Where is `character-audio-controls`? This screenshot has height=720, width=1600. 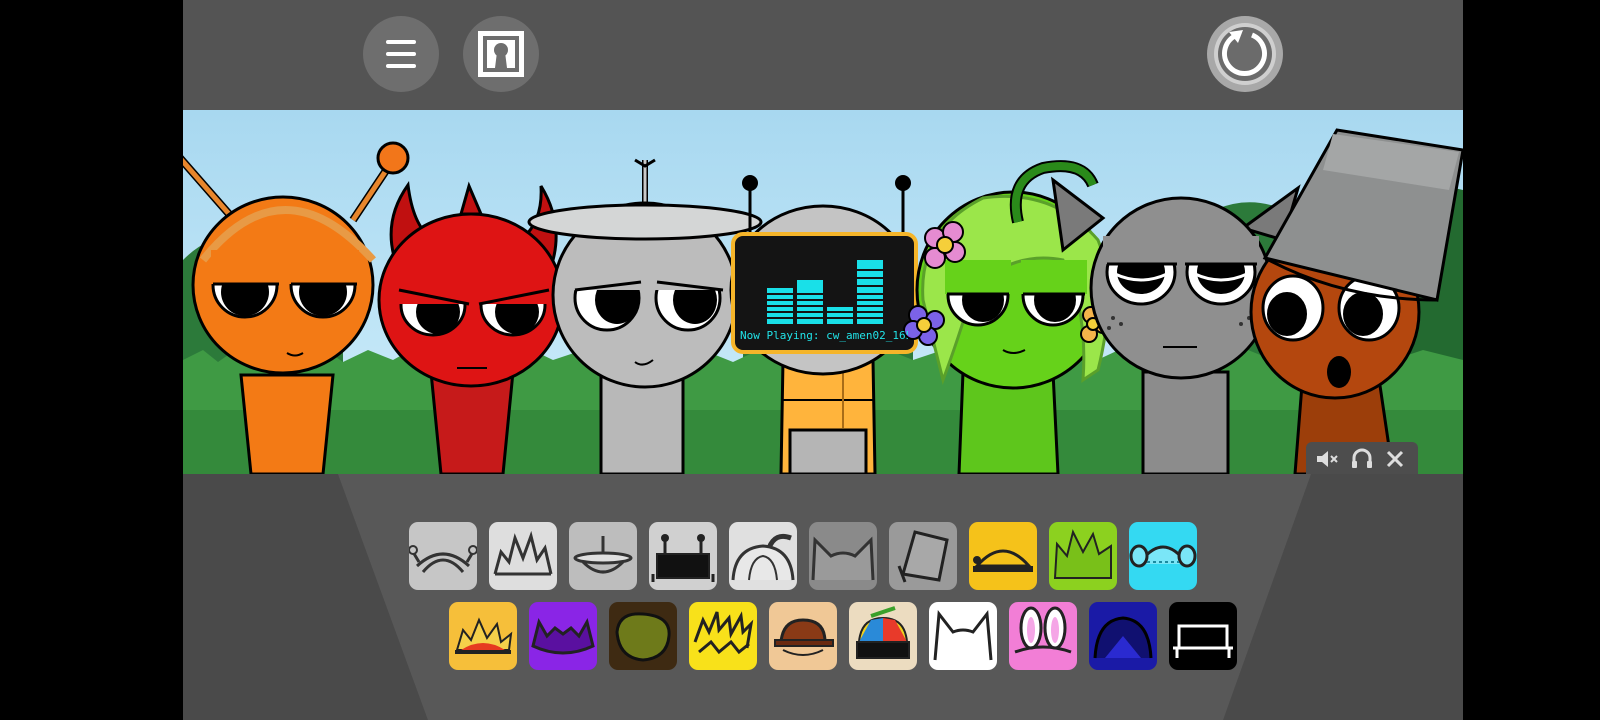
character-audio-controls is located at coordinates (1362, 459).